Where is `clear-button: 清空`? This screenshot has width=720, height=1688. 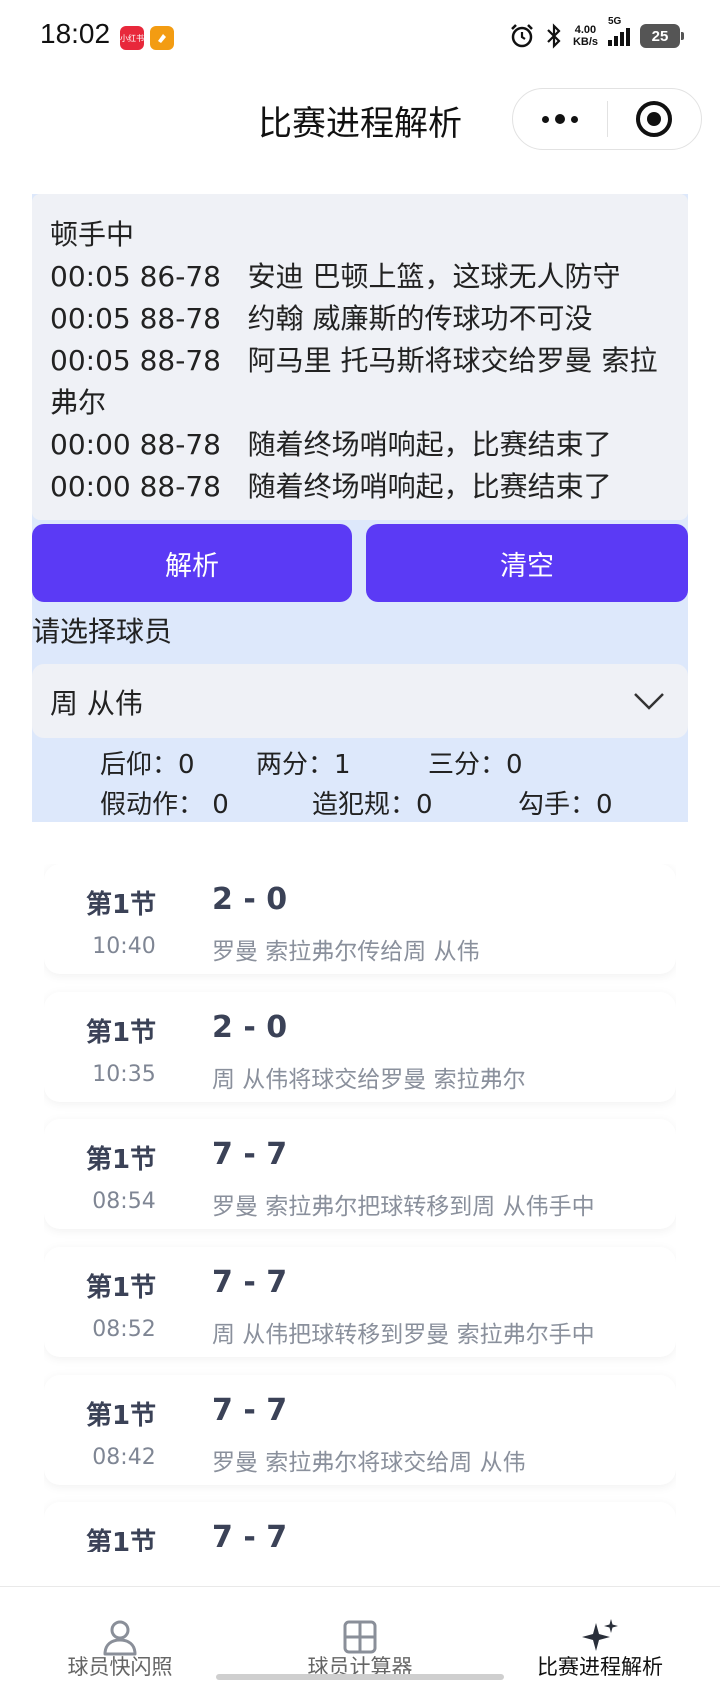
clear-button: 清空 is located at coordinates (527, 563).